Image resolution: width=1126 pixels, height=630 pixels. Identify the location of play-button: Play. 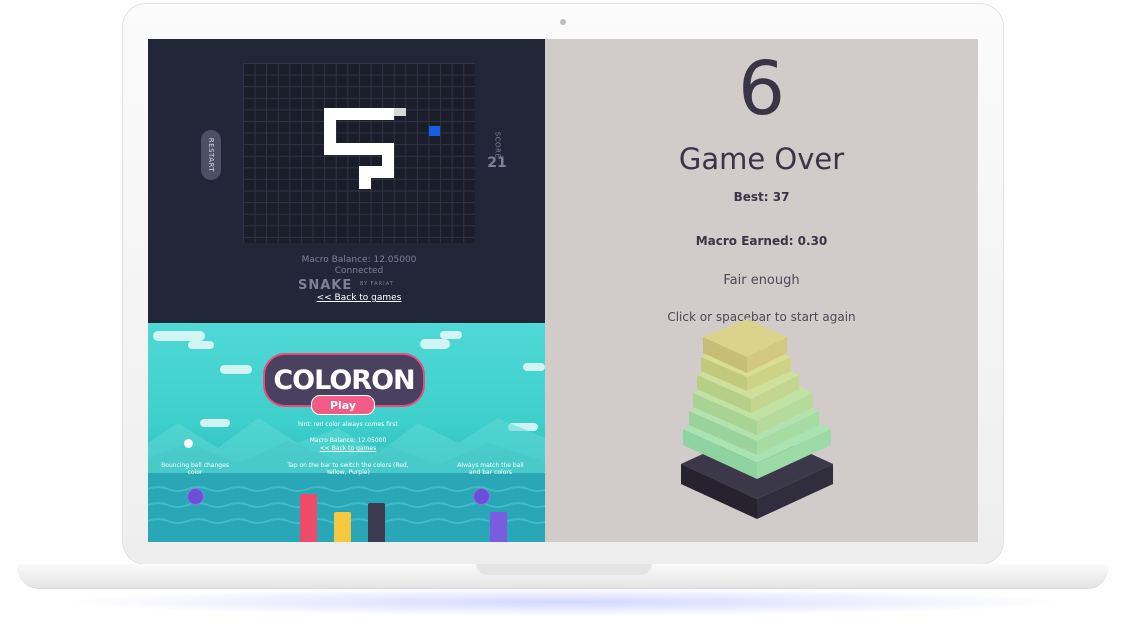
(343, 405).